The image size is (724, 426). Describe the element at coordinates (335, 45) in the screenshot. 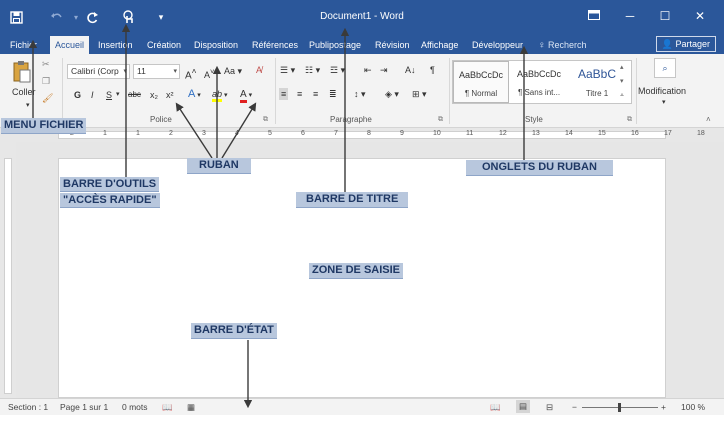

I see `tab-mailings: Publipostage` at that location.